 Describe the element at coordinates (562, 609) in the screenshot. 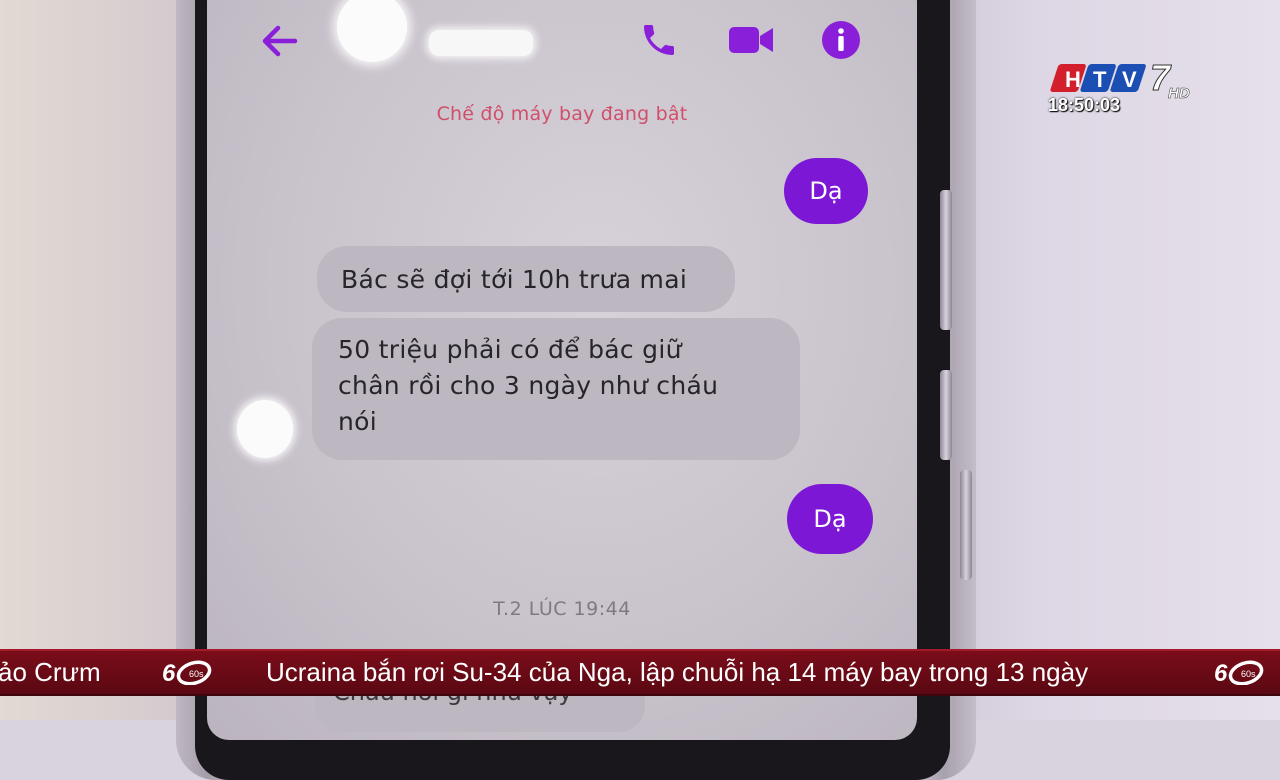

I see `message-timestamp: T.2 LÚC 19:44` at that location.